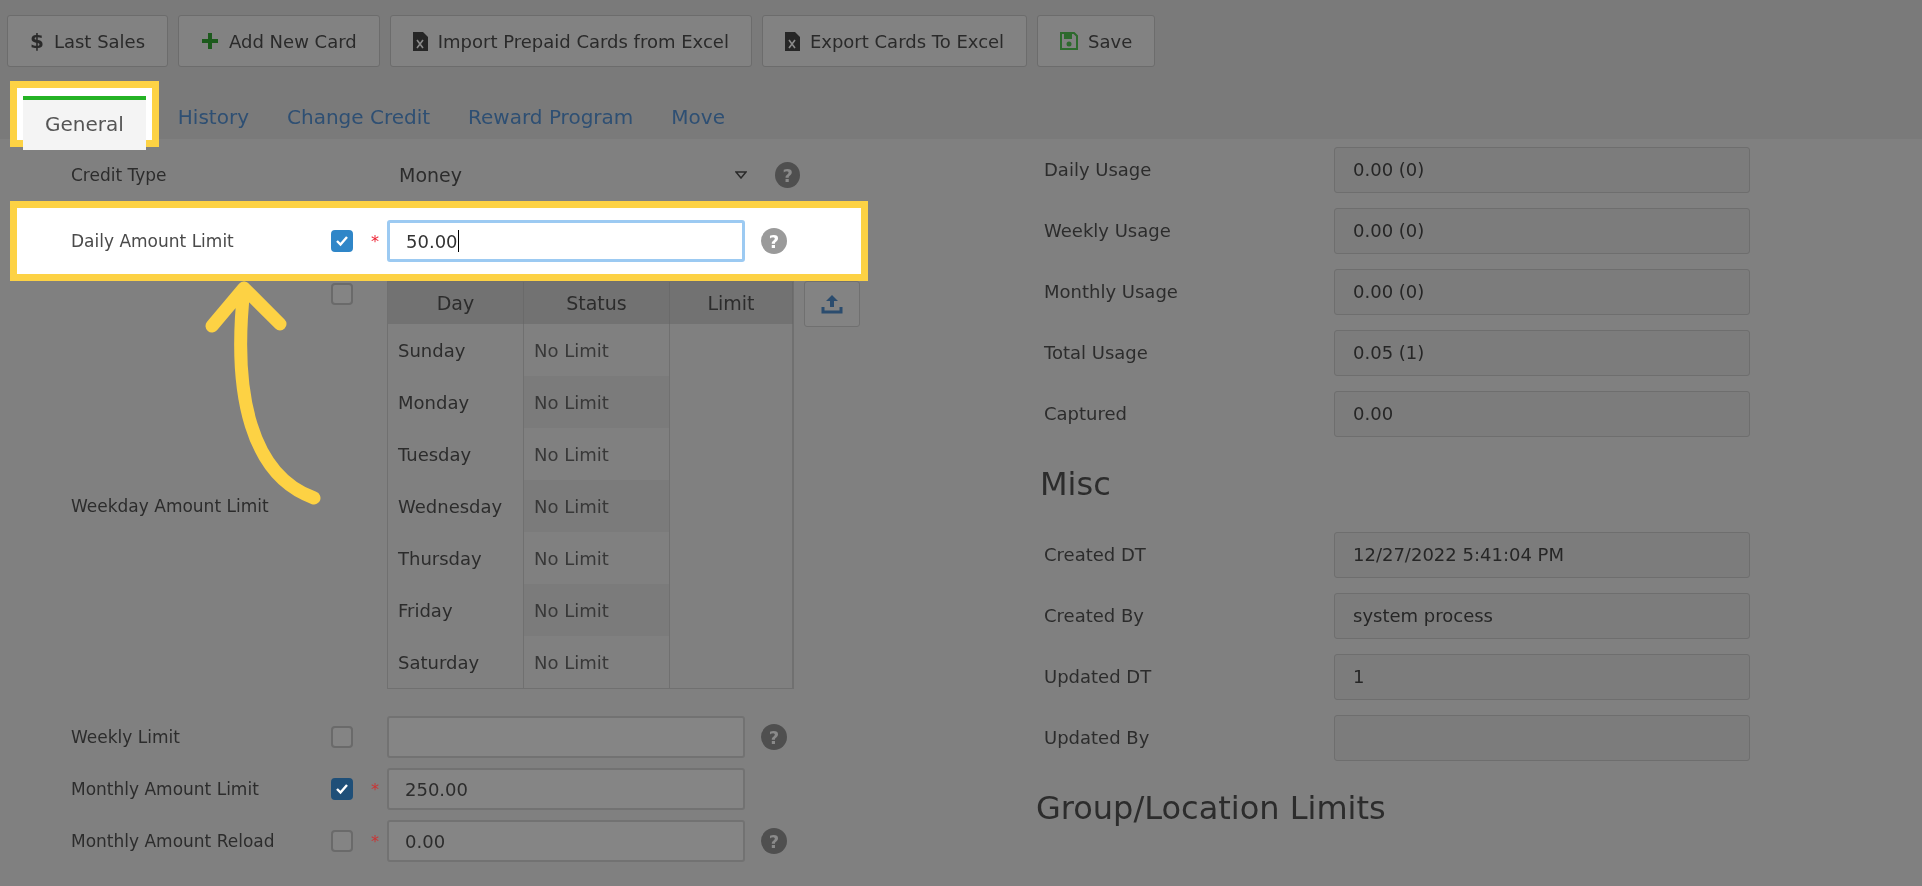  I want to click on field-label: Captured, so click(1086, 413).